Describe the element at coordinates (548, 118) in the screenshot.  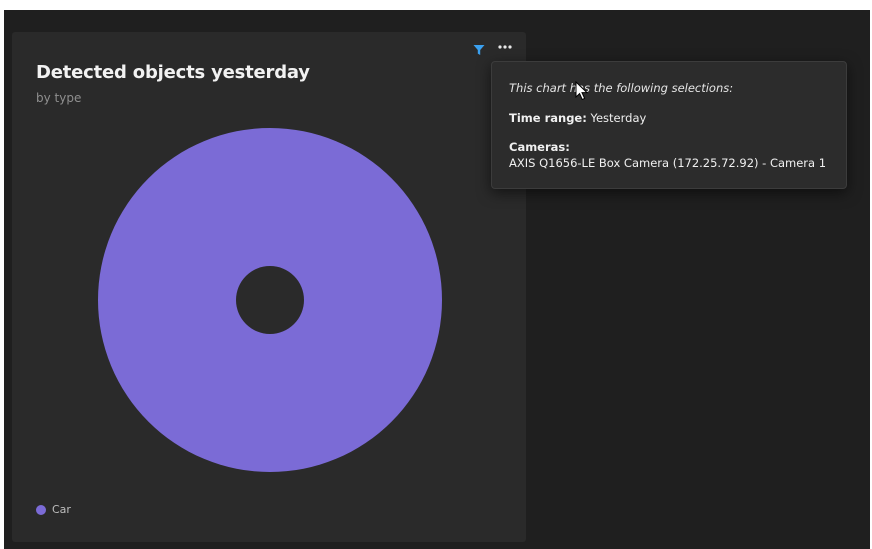
I see `time-range-label: Time range:` at that location.